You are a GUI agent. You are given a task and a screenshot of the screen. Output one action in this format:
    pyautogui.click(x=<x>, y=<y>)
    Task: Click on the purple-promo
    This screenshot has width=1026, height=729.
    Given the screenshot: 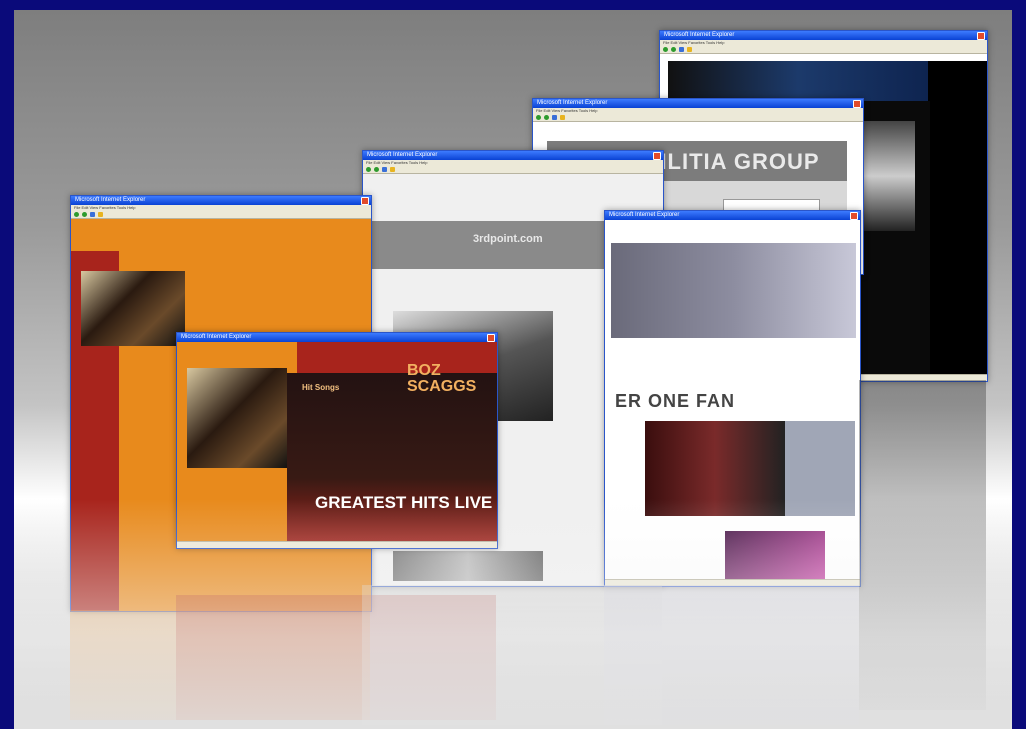 What is the action you would take?
    pyautogui.click(x=775, y=556)
    